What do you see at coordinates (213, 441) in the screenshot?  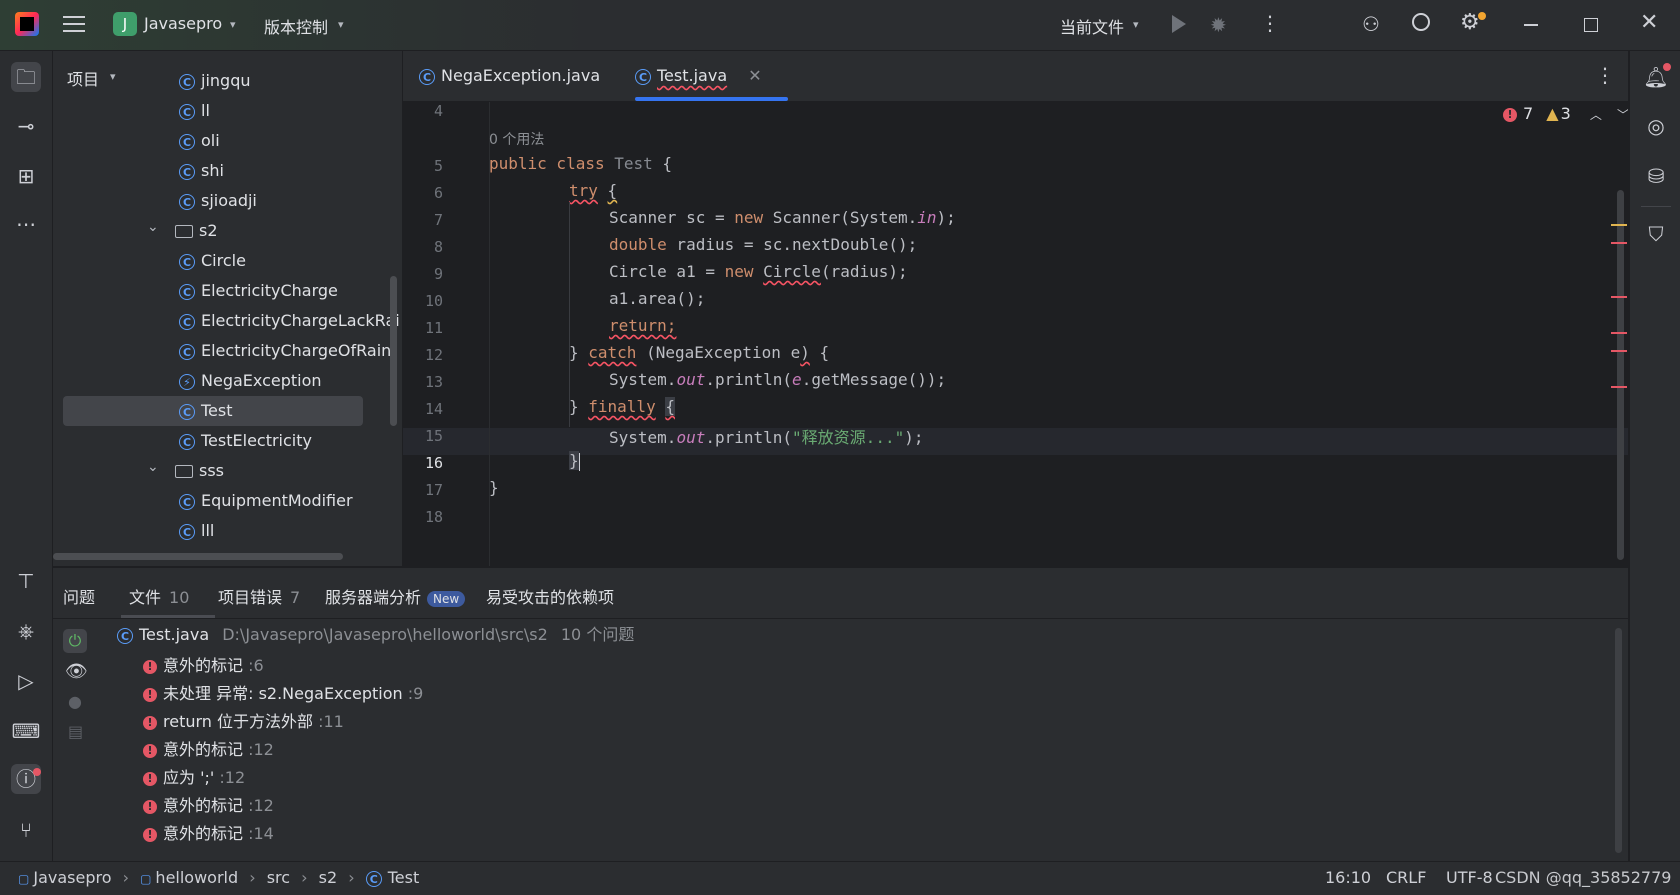 I see `tree-item-TestElectricity: C TestElectricity` at bounding box center [213, 441].